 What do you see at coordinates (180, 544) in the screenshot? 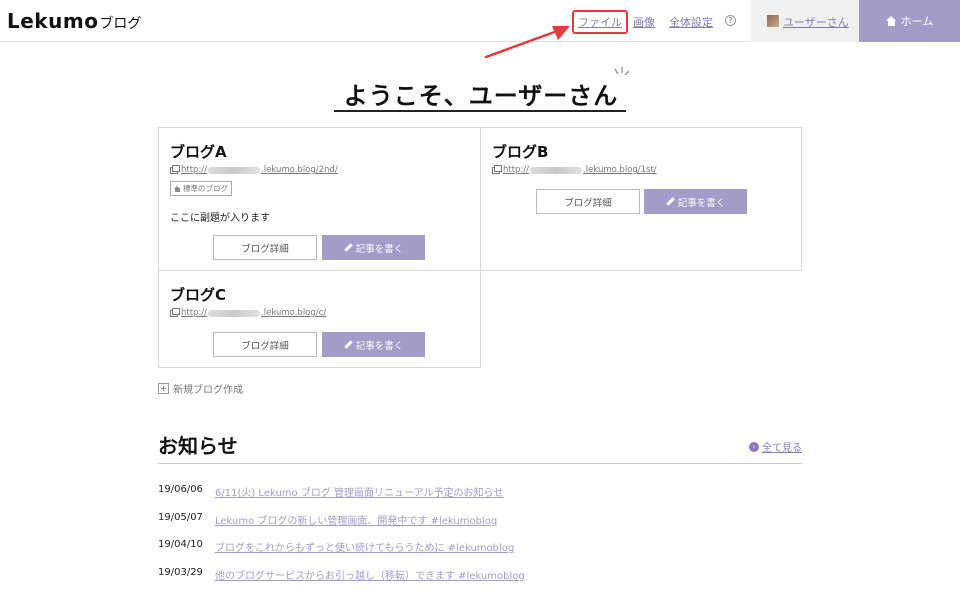
I see `news-date: 19/04/10` at bounding box center [180, 544].